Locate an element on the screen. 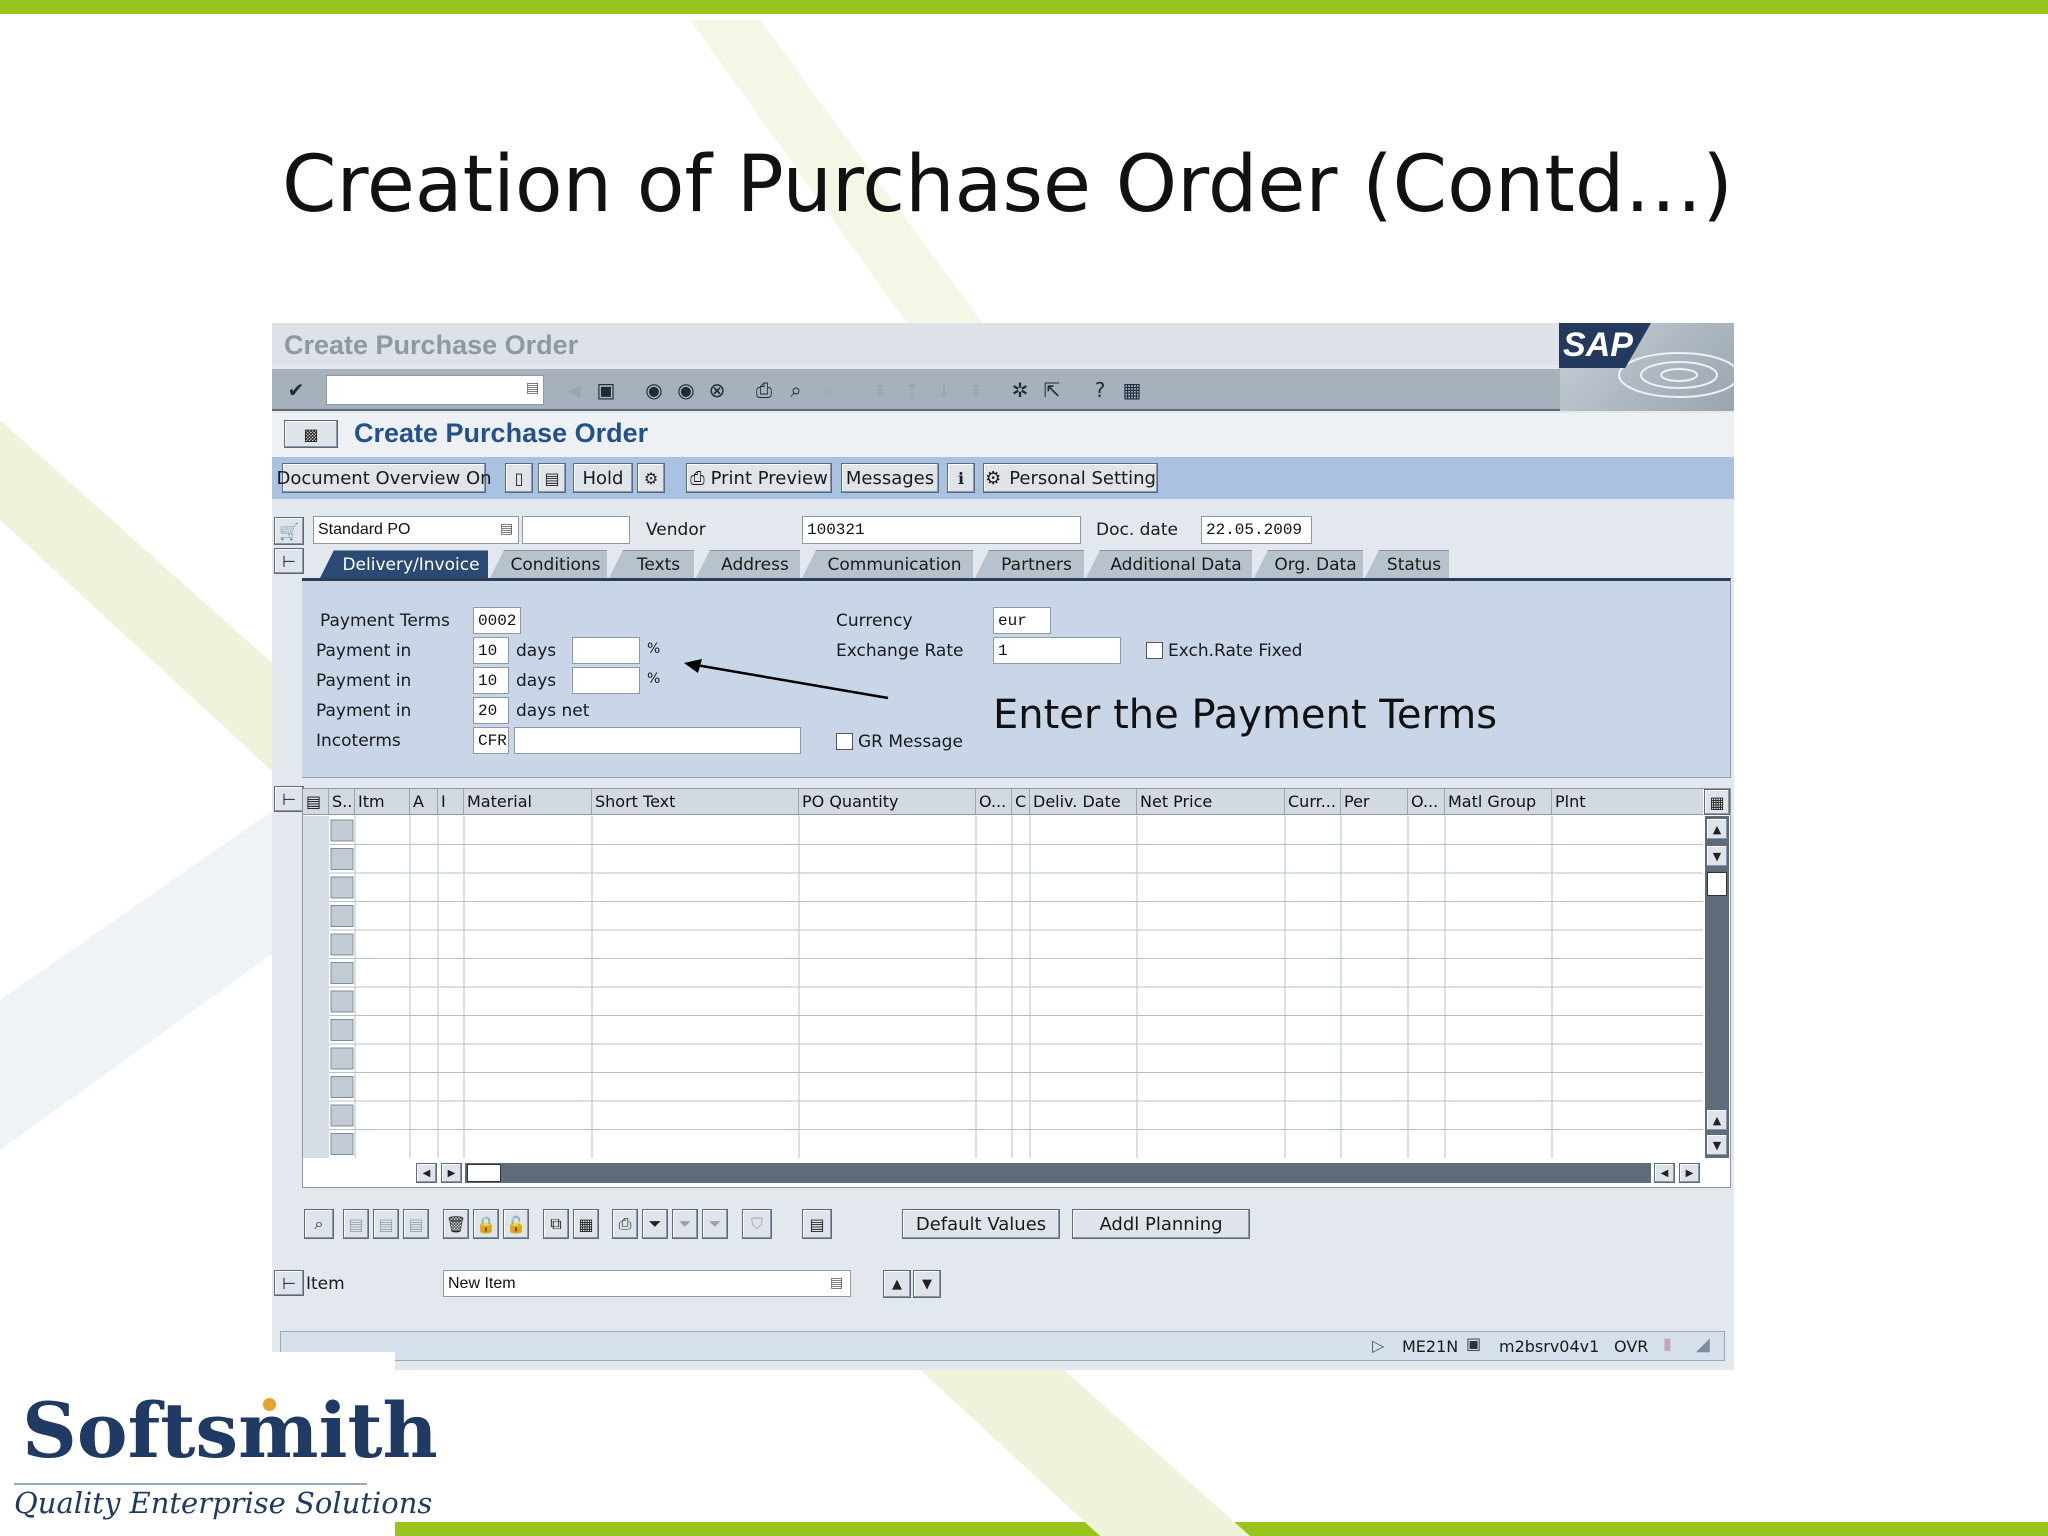 Image resolution: width=2048 pixels, height=1536 pixels. exch-rate-fixed-checkbox is located at coordinates (1154, 650).